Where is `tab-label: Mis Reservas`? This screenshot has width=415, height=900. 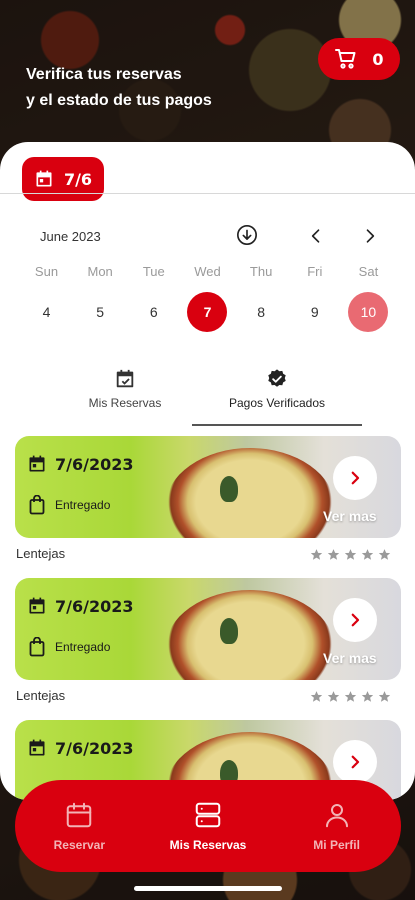 tab-label: Mis Reservas is located at coordinates (125, 403).